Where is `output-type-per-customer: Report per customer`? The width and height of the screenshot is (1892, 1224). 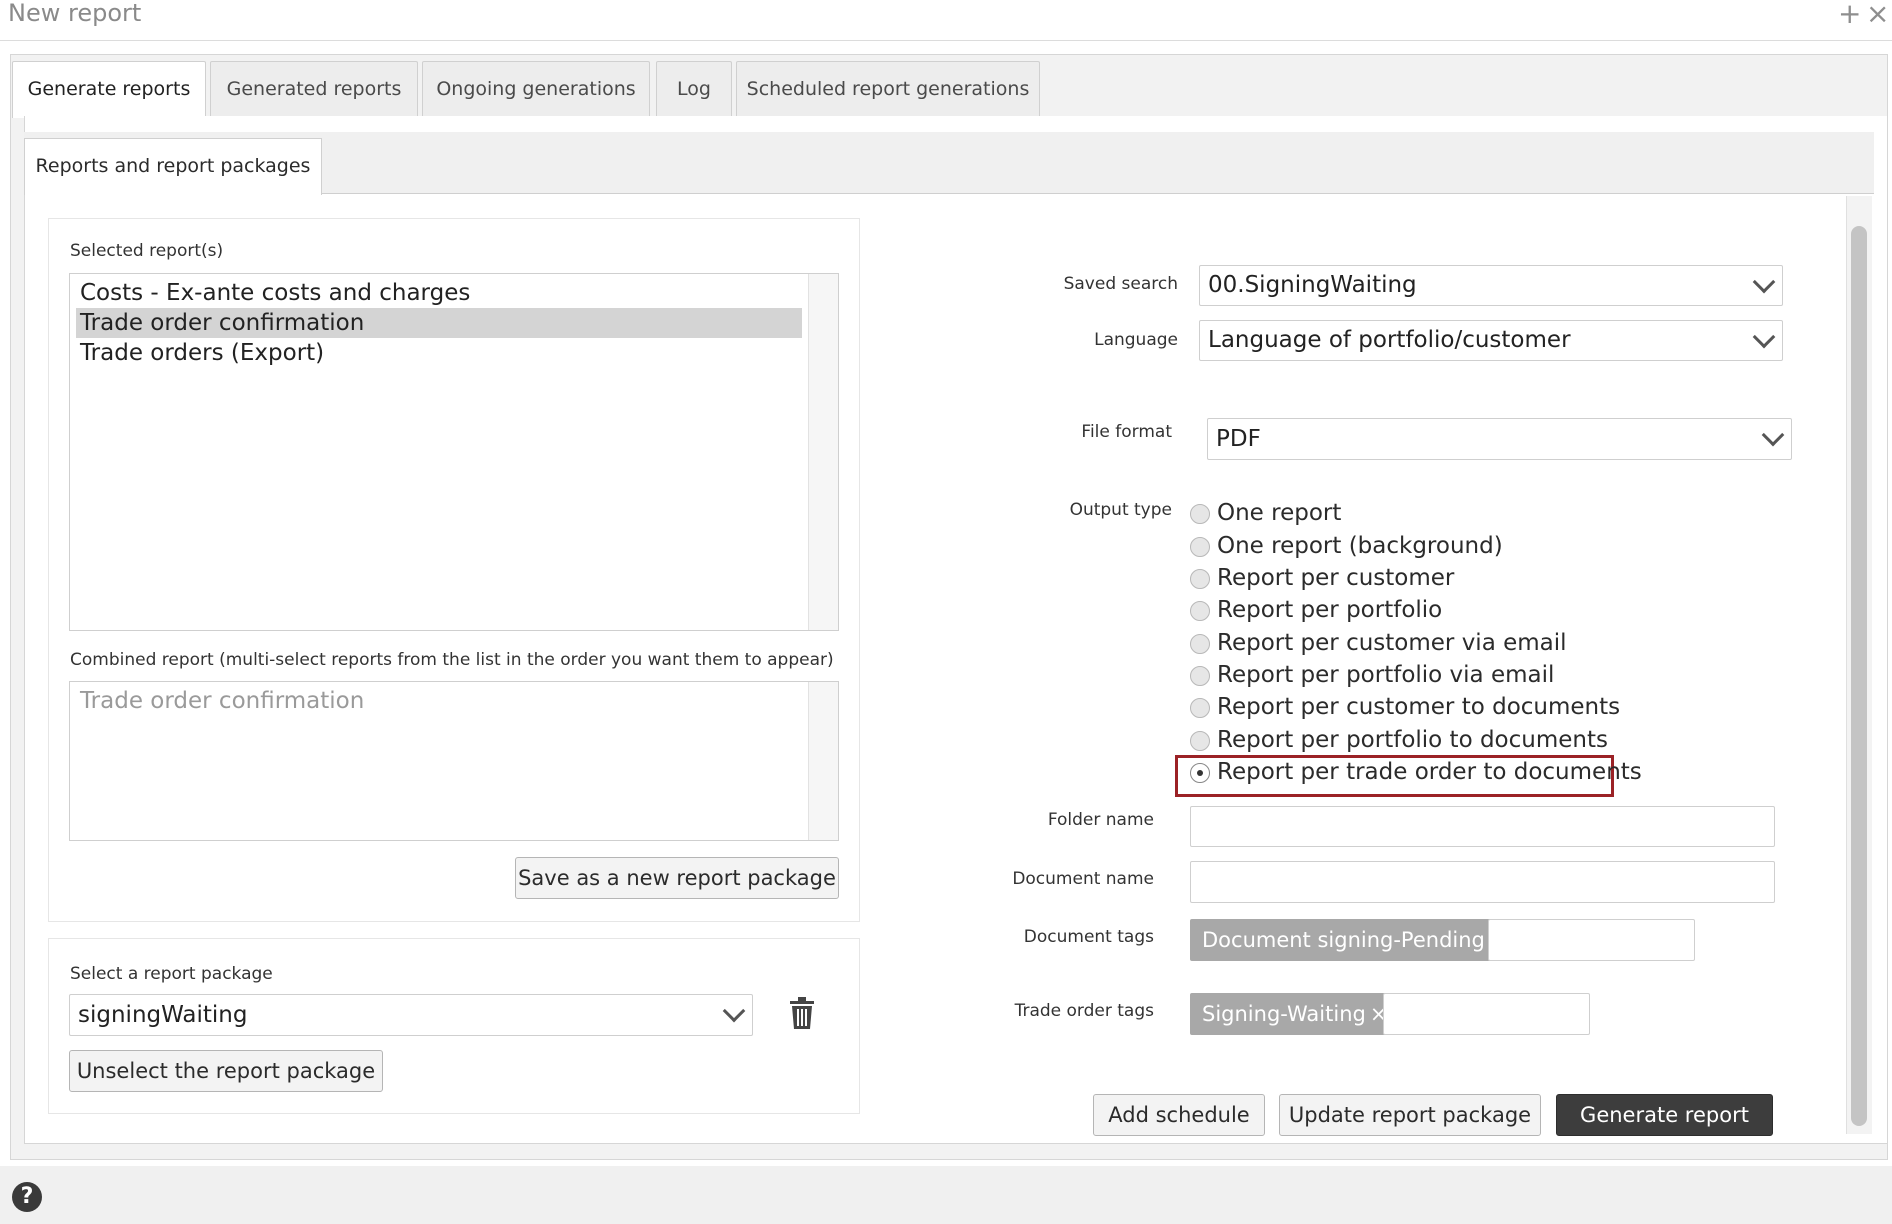 output-type-per-customer: Report per customer is located at coordinates (1410, 578).